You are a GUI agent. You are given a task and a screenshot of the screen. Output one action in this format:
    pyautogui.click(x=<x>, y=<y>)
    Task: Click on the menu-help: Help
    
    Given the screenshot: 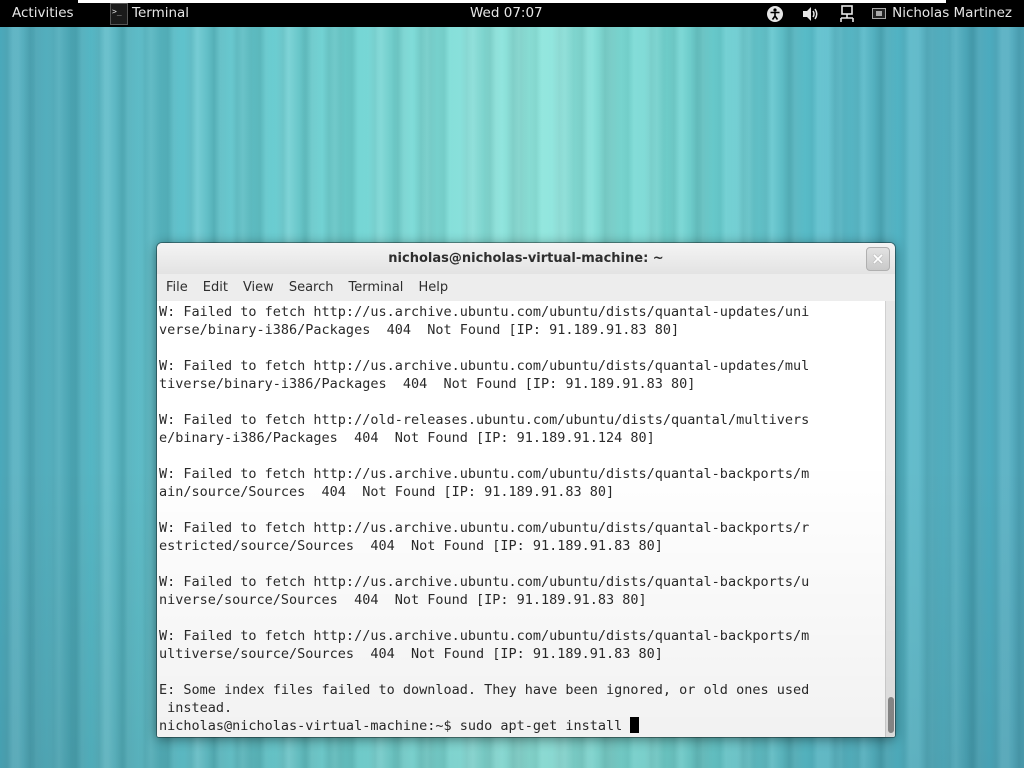 What is the action you would take?
    pyautogui.click(x=433, y=287)
    